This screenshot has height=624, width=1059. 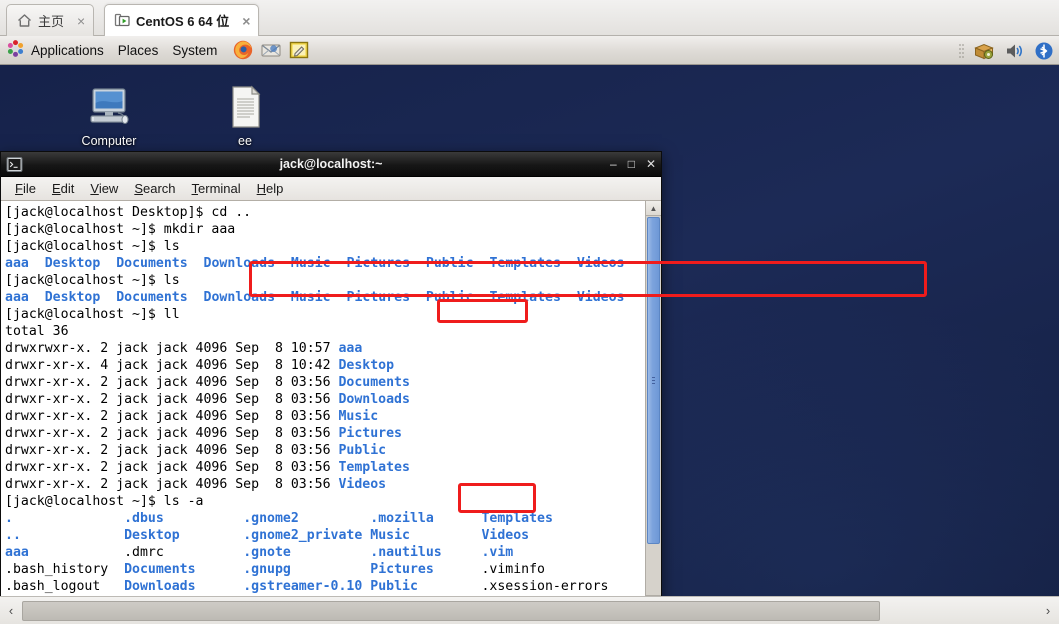 I want to click on menu-places: Places, so click(x=138, y=50).